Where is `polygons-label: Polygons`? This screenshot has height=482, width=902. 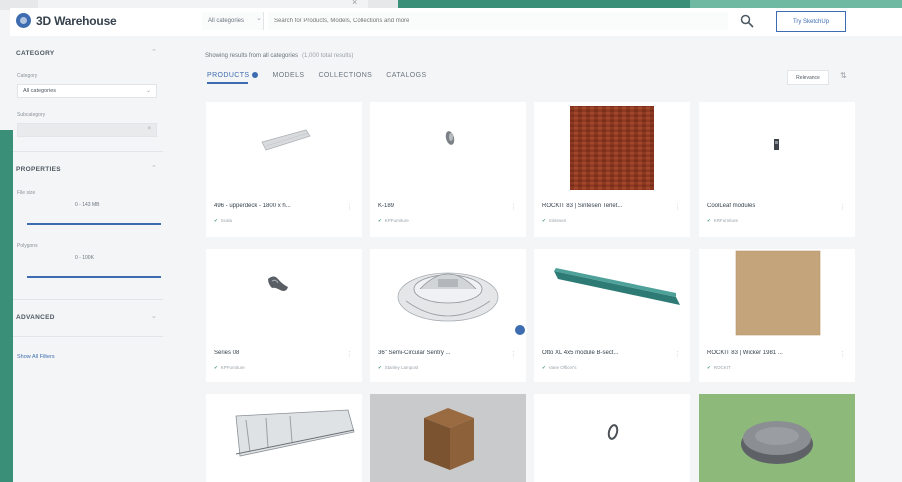
polygons-label: Polygons is located at coordinates (27, 246).